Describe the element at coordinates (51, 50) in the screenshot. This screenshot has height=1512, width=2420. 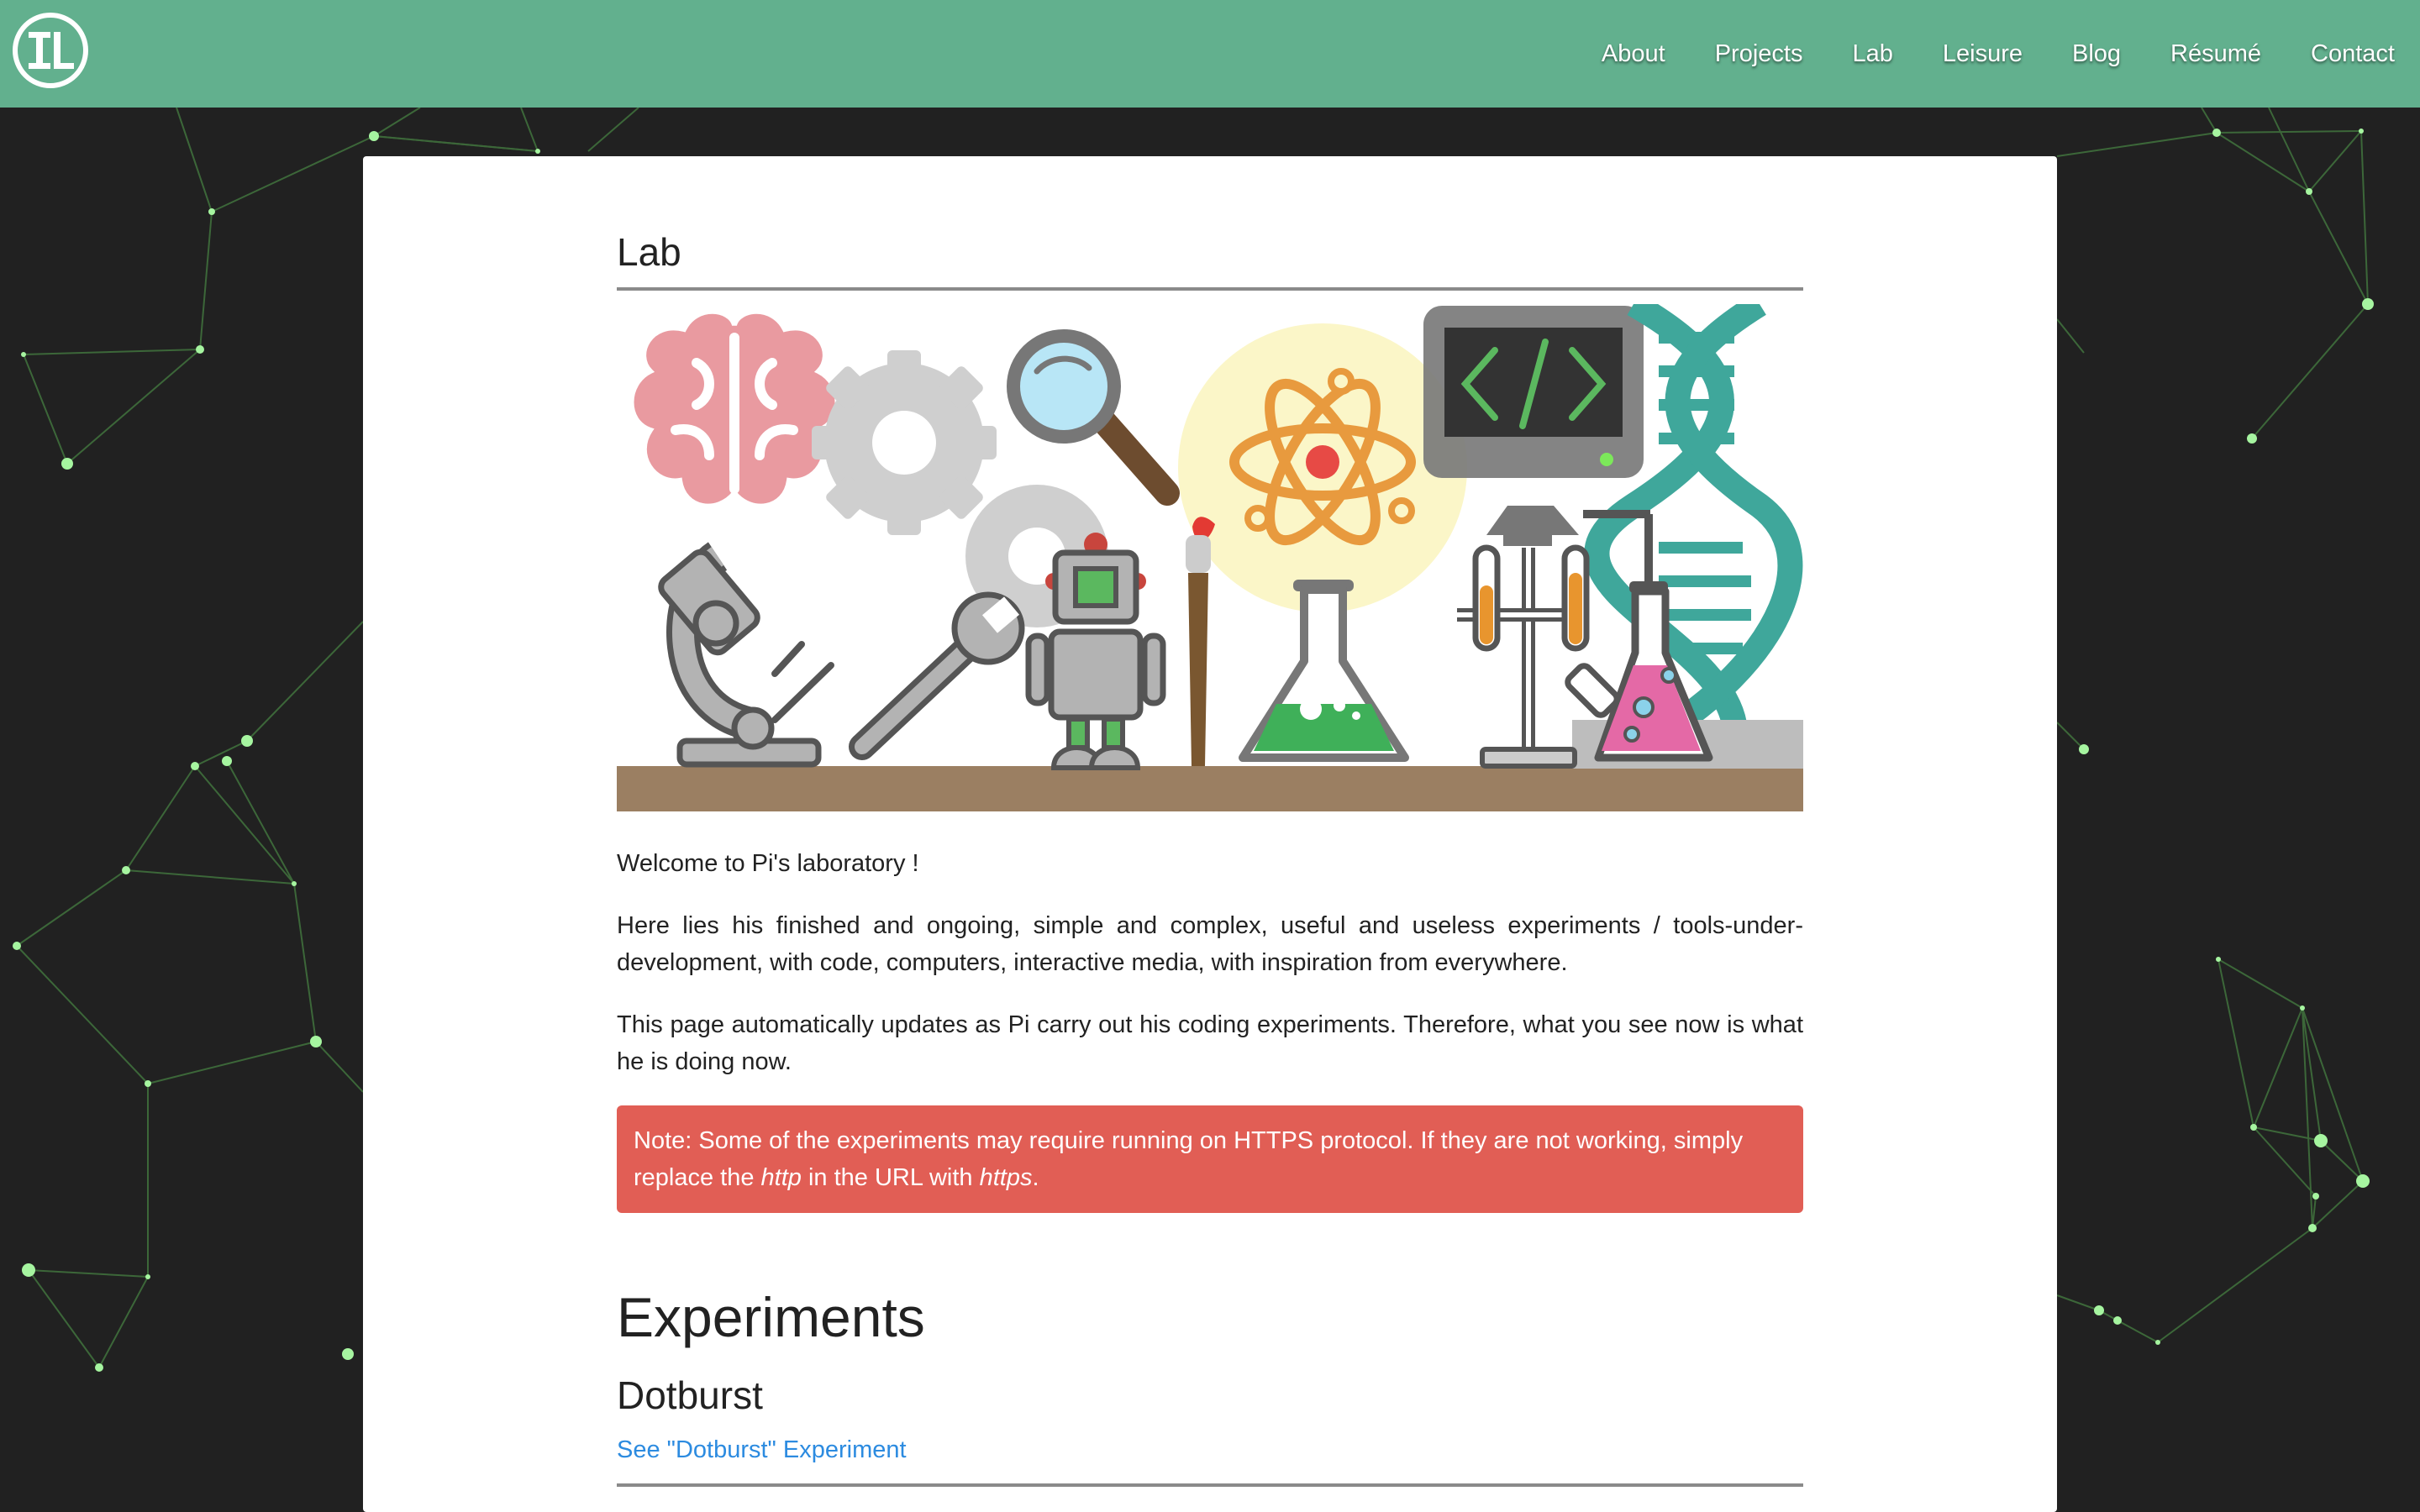
I see `logo-icon` at that location.